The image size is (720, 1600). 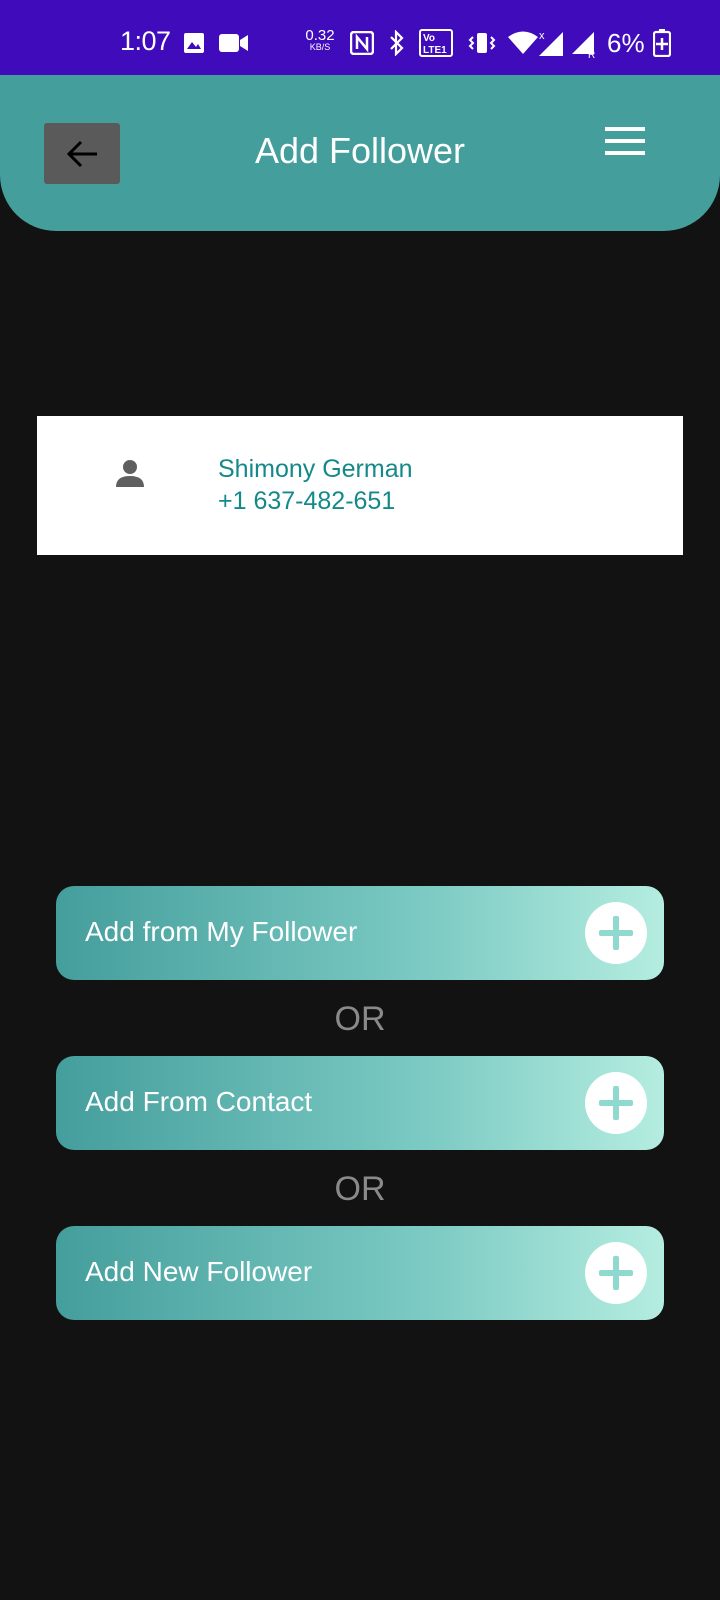 What do you see at coordinates (542, 36) in the screenshot?
I see `svg-text: x` at bounding box center [542, 36].